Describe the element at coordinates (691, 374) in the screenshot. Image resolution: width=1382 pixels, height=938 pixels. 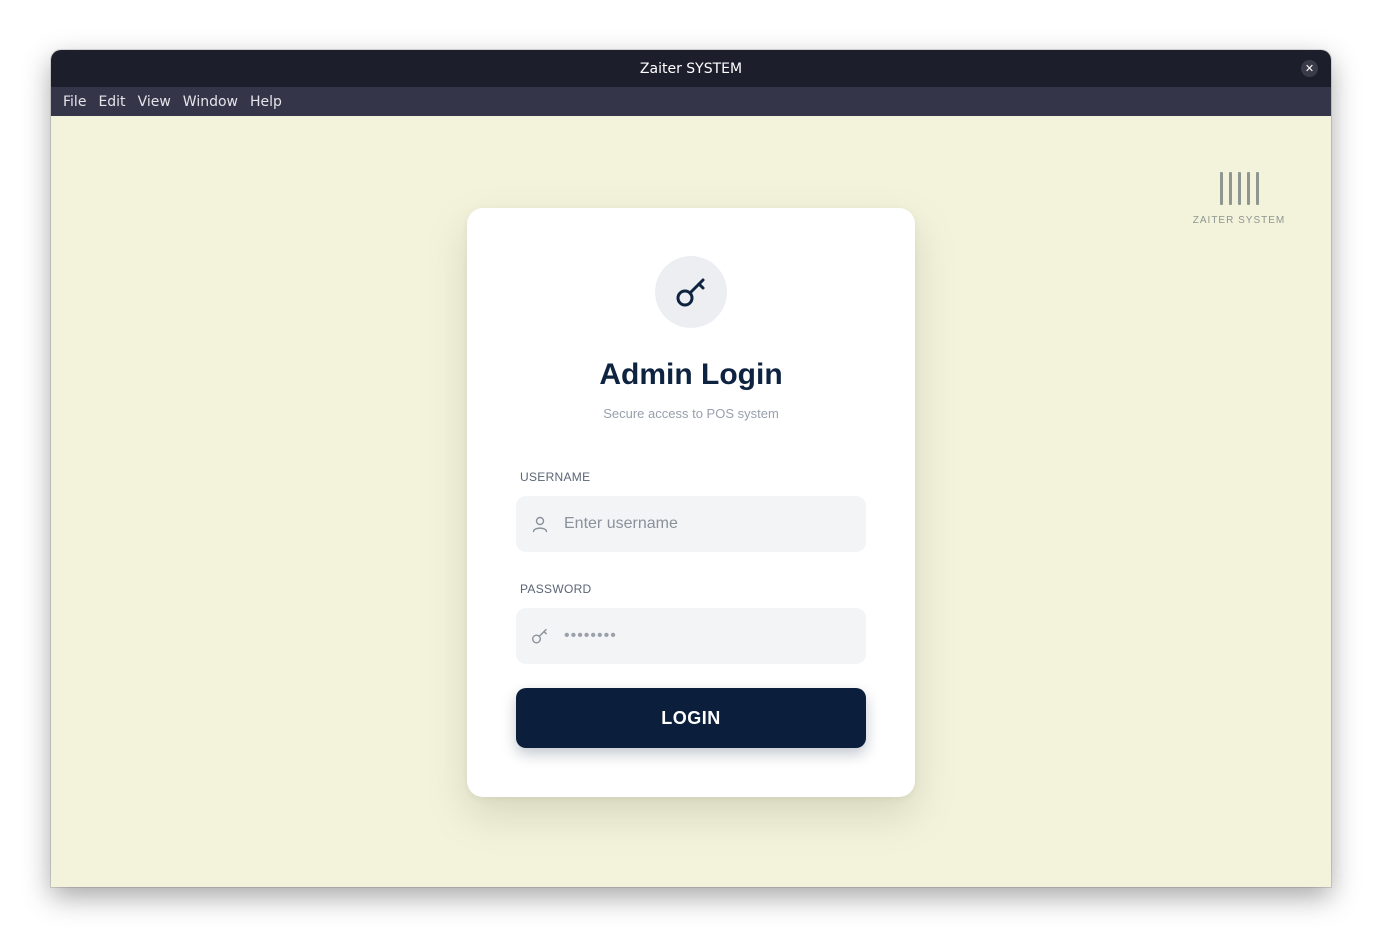
I see `page-title: Admin Login` at that location.